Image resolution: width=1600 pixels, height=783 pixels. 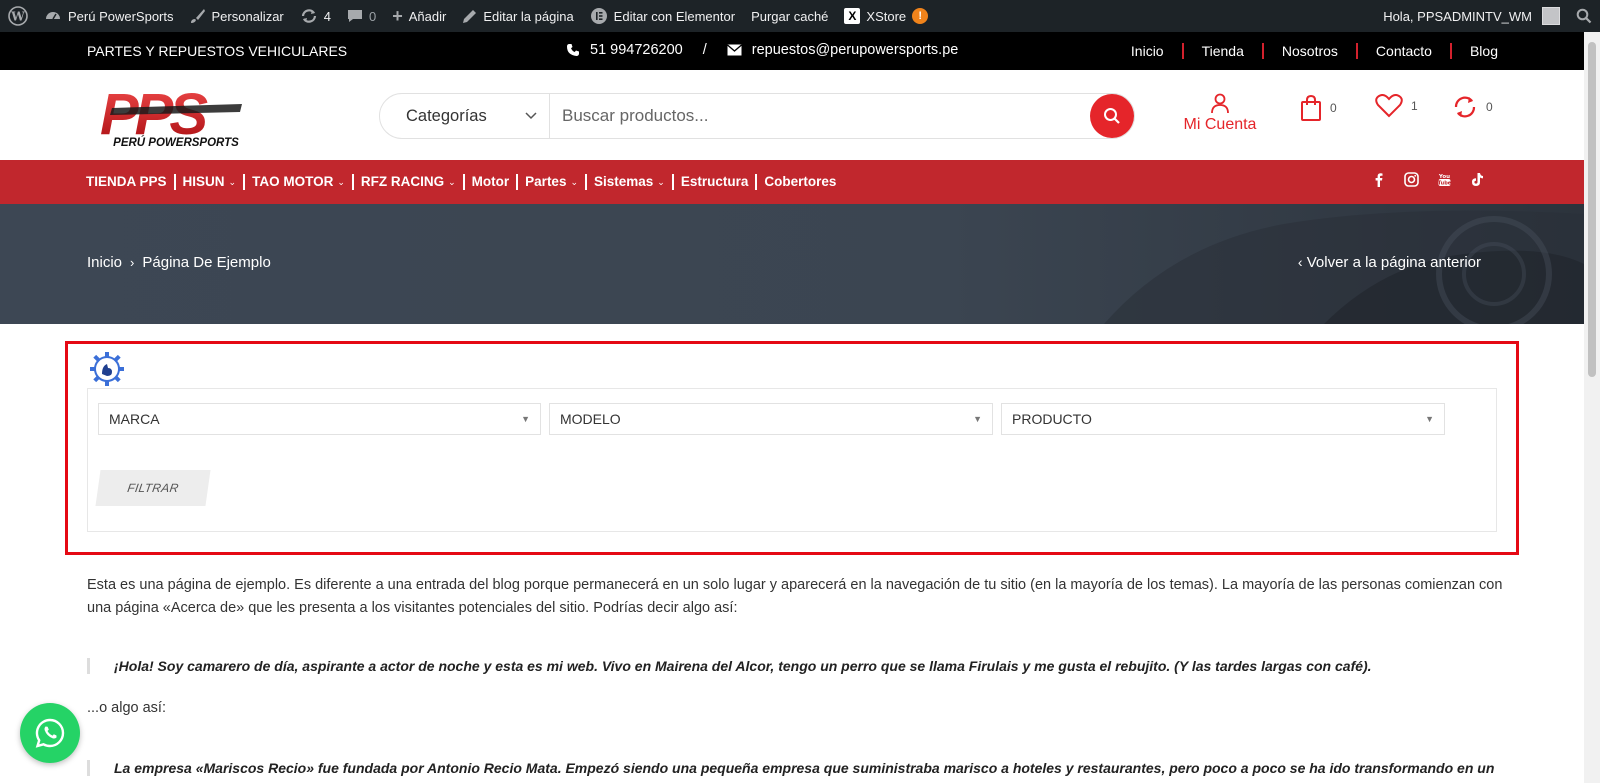 What do you see at coordinates (517, 16) in the screenshot?
I see `edit-page-link: Editar la página` at bounding box center [517, 16].